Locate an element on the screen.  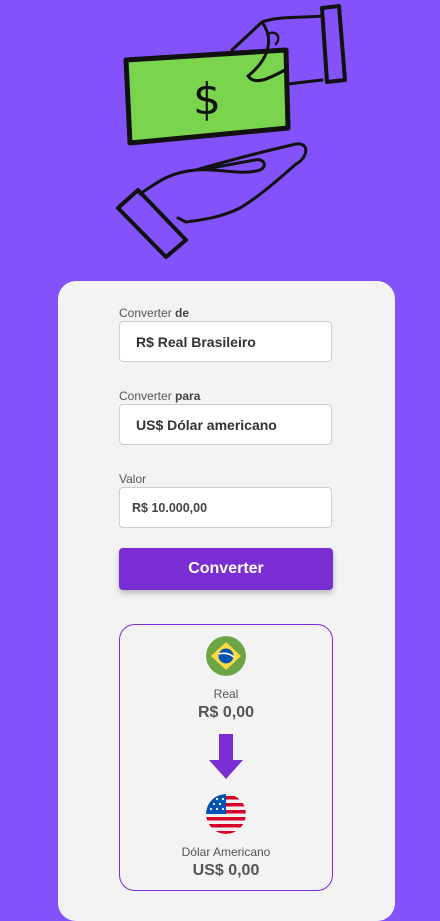
result-panel: Real R$ 0,00 Dólar Americano US$ 0,00 is located at coordinates (226, 757).